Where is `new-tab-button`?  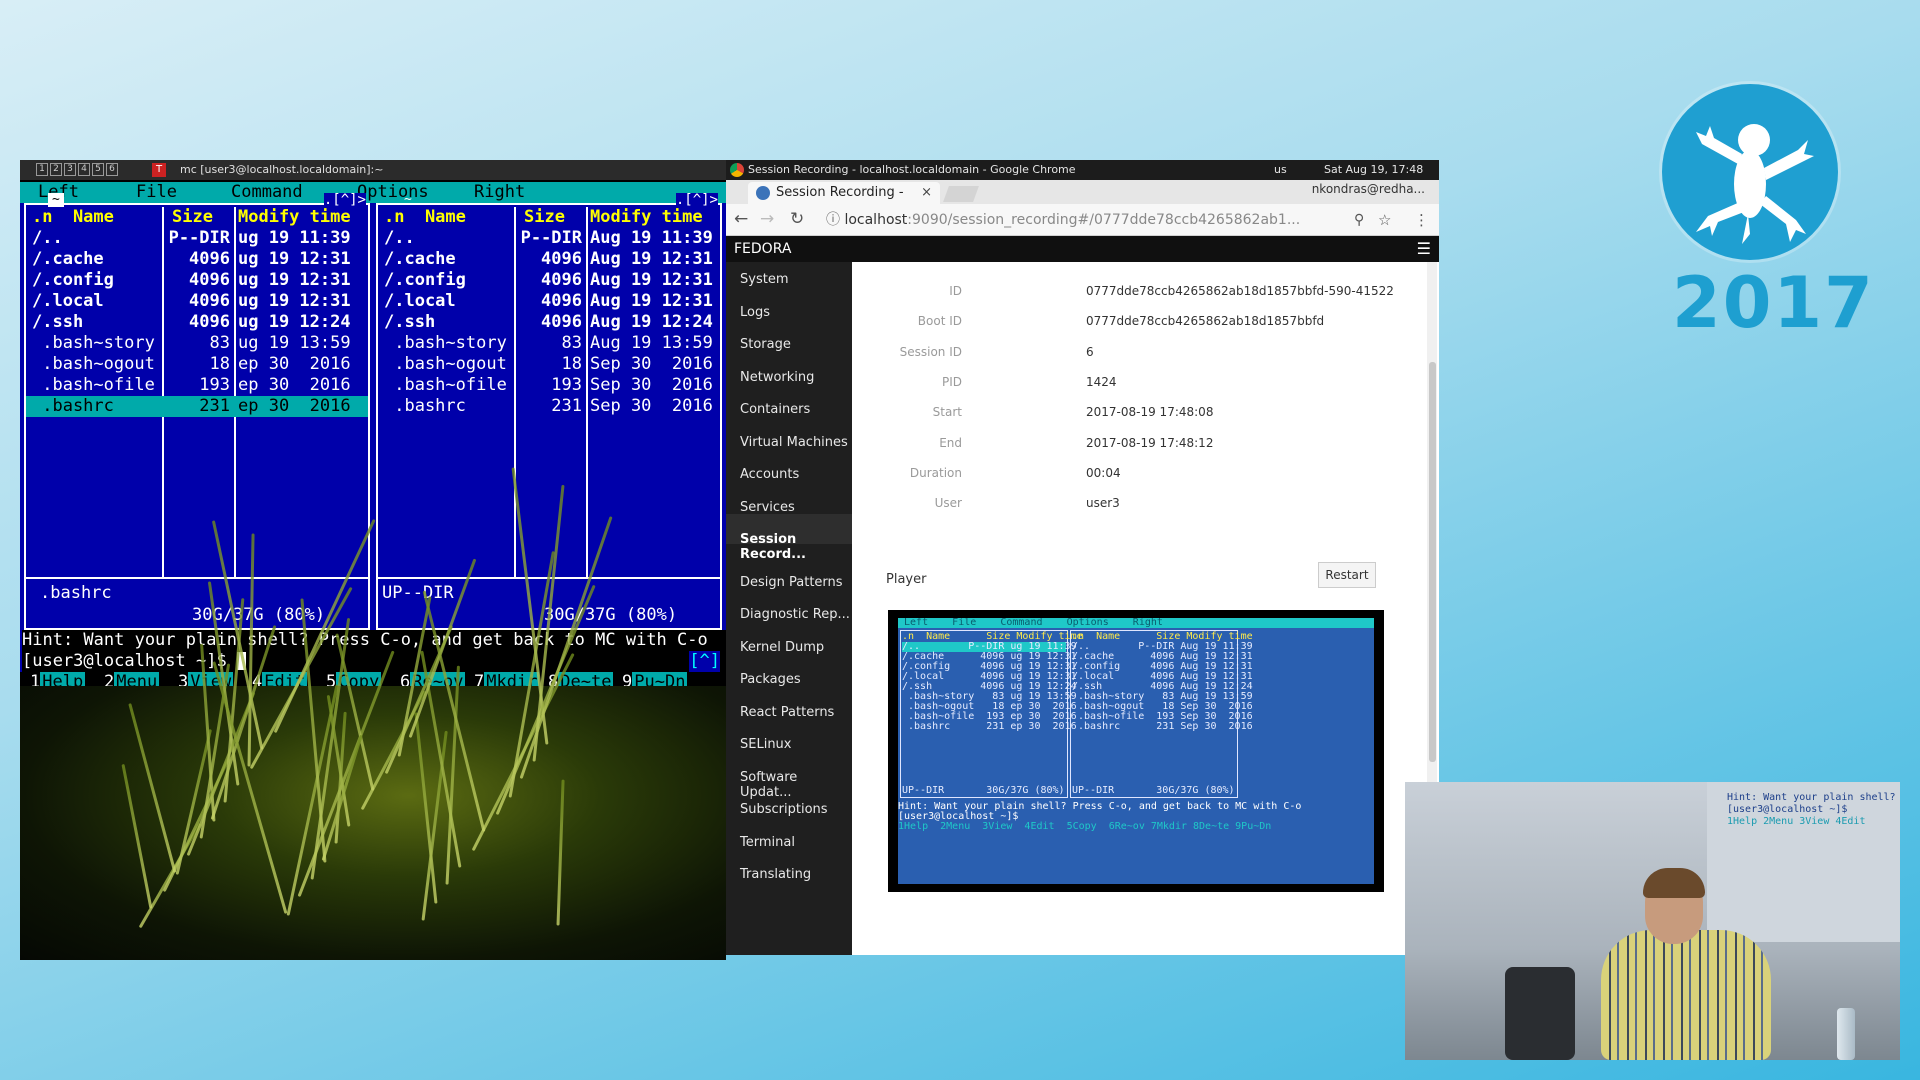 new-tab-button is located at coordinates (961, 194).